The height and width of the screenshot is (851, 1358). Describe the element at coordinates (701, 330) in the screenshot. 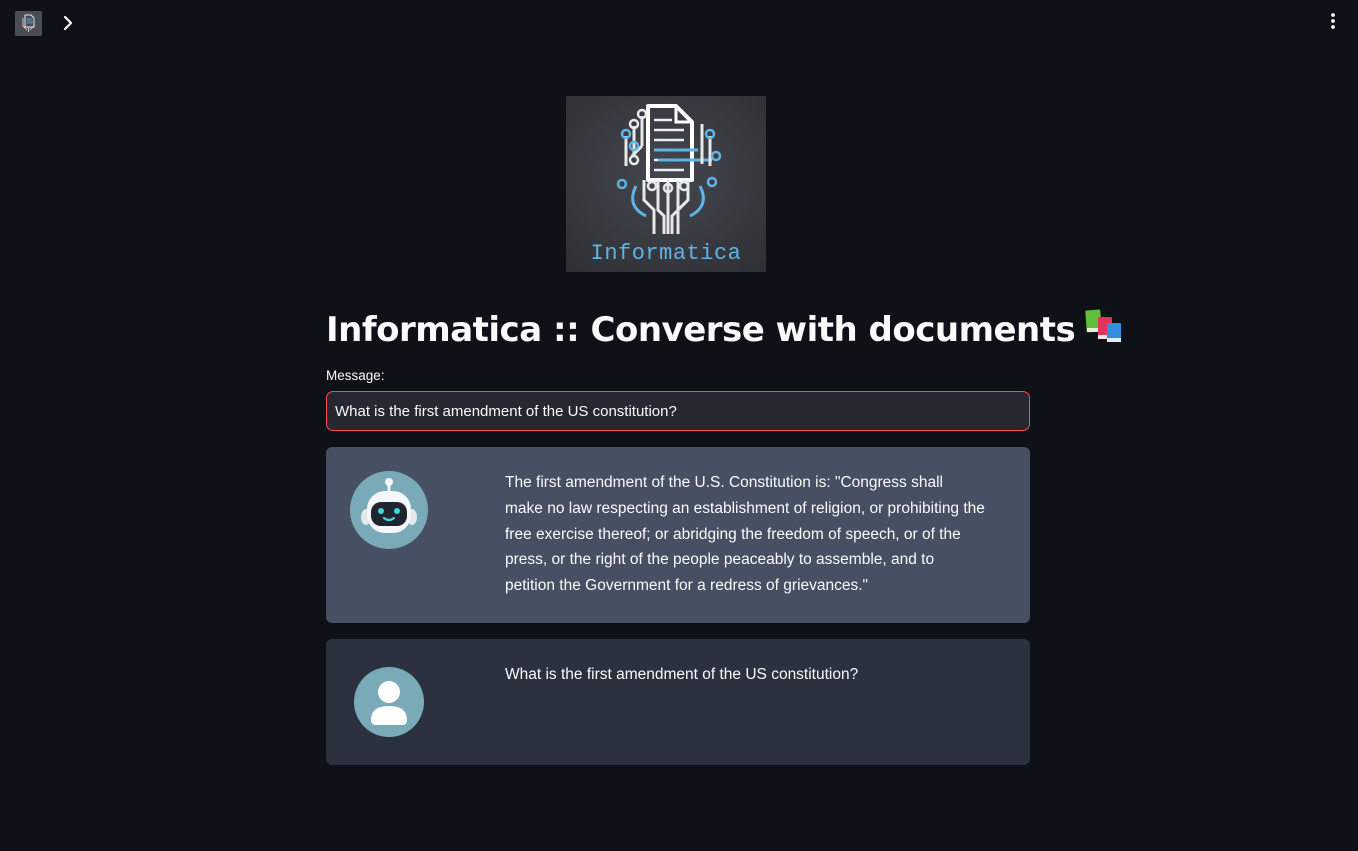

I see `page-title-text: Informatica :: Converse with documents` at that location.